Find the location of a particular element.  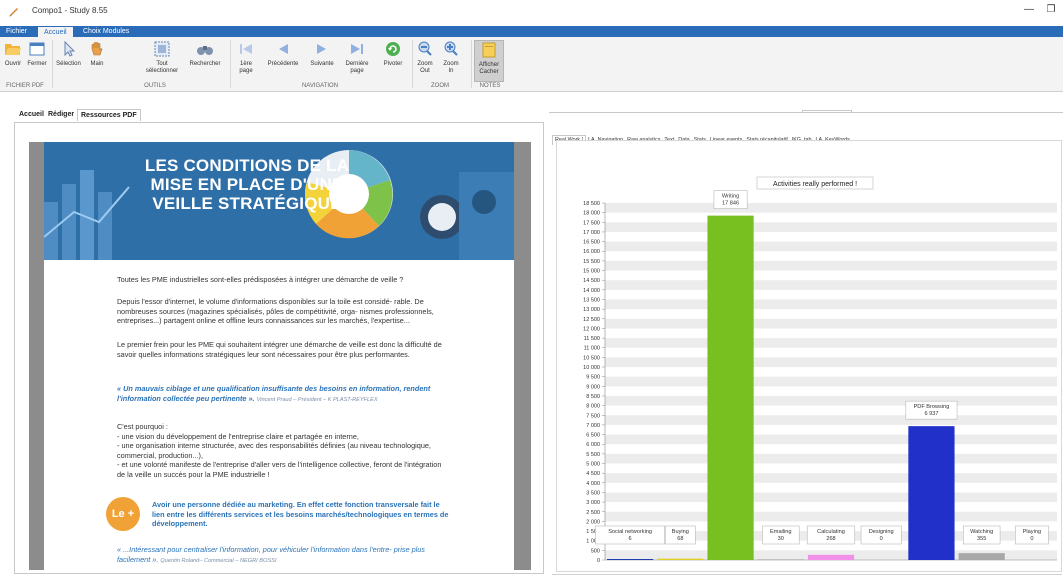

tout-selectionner-button: Tout sélectionner is located at coordinates (162, 57).